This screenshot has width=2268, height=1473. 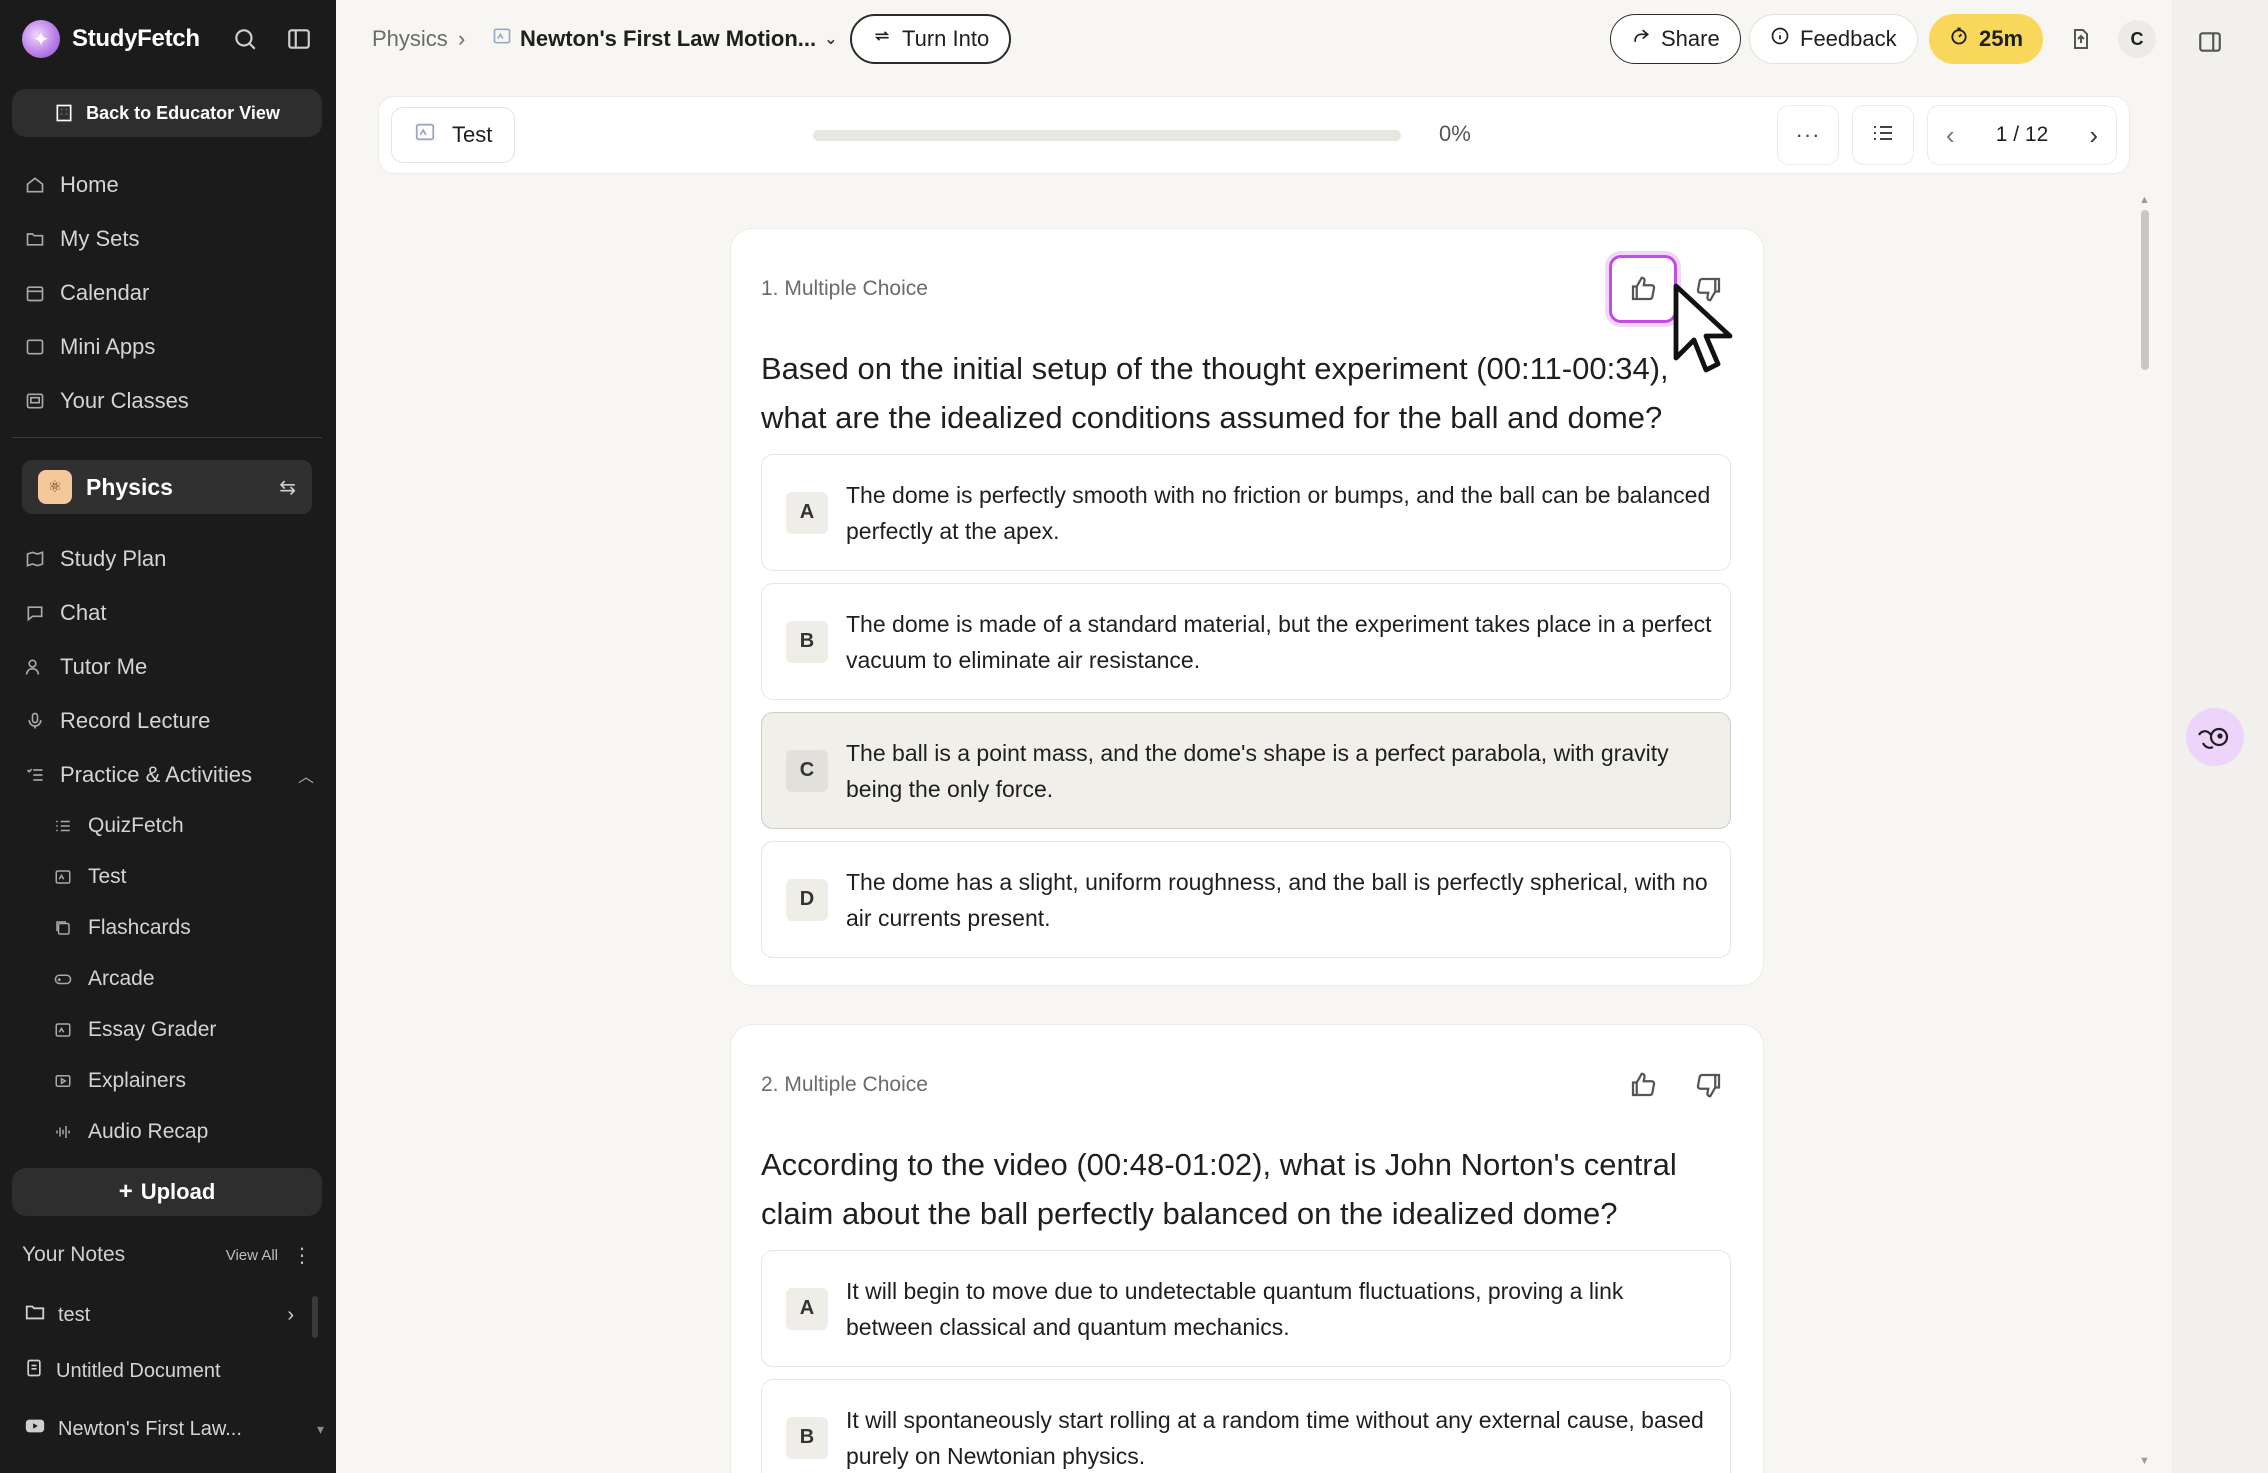 I want to click on nav-quizfetch: QuizFetch, so click(x=118, y=826).